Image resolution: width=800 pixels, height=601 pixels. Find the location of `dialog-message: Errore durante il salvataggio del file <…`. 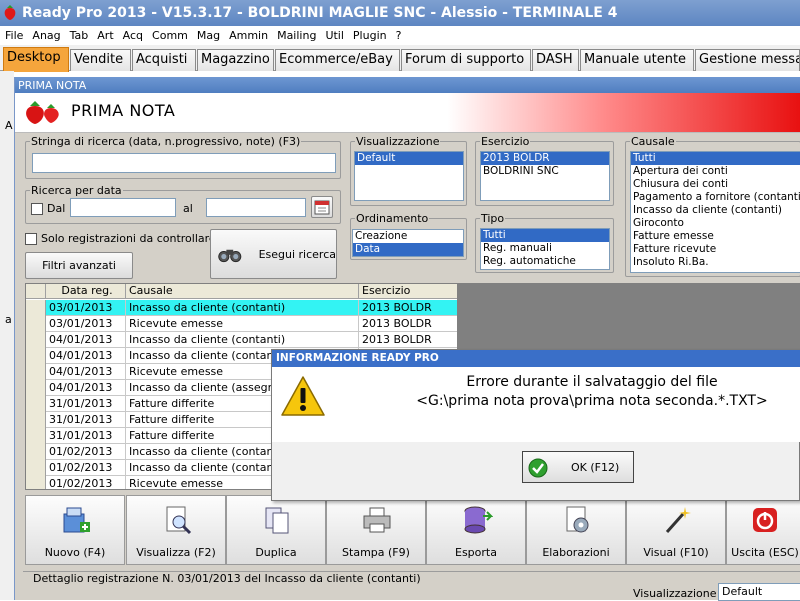

dialog-message: Errore durante il salvataggio del file <… is located at coordinates (592, 392).